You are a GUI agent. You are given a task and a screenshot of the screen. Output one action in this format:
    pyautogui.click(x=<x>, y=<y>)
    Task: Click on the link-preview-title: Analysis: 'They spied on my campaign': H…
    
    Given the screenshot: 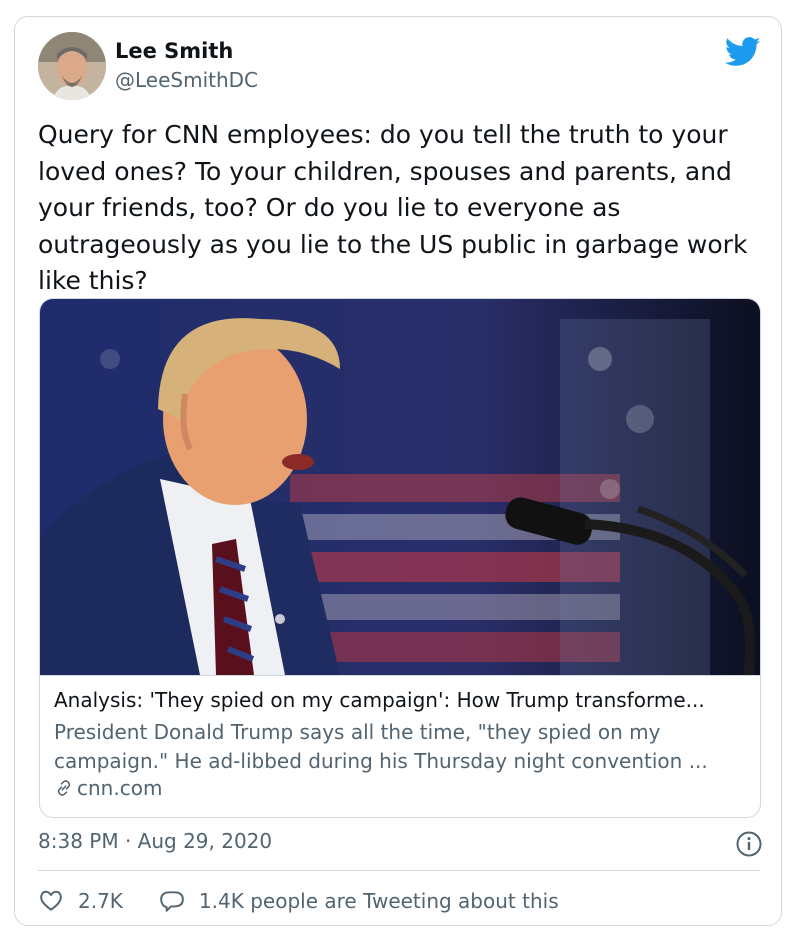 What is the action you would take?
    pyautogui.click(x=404, y=700)
    